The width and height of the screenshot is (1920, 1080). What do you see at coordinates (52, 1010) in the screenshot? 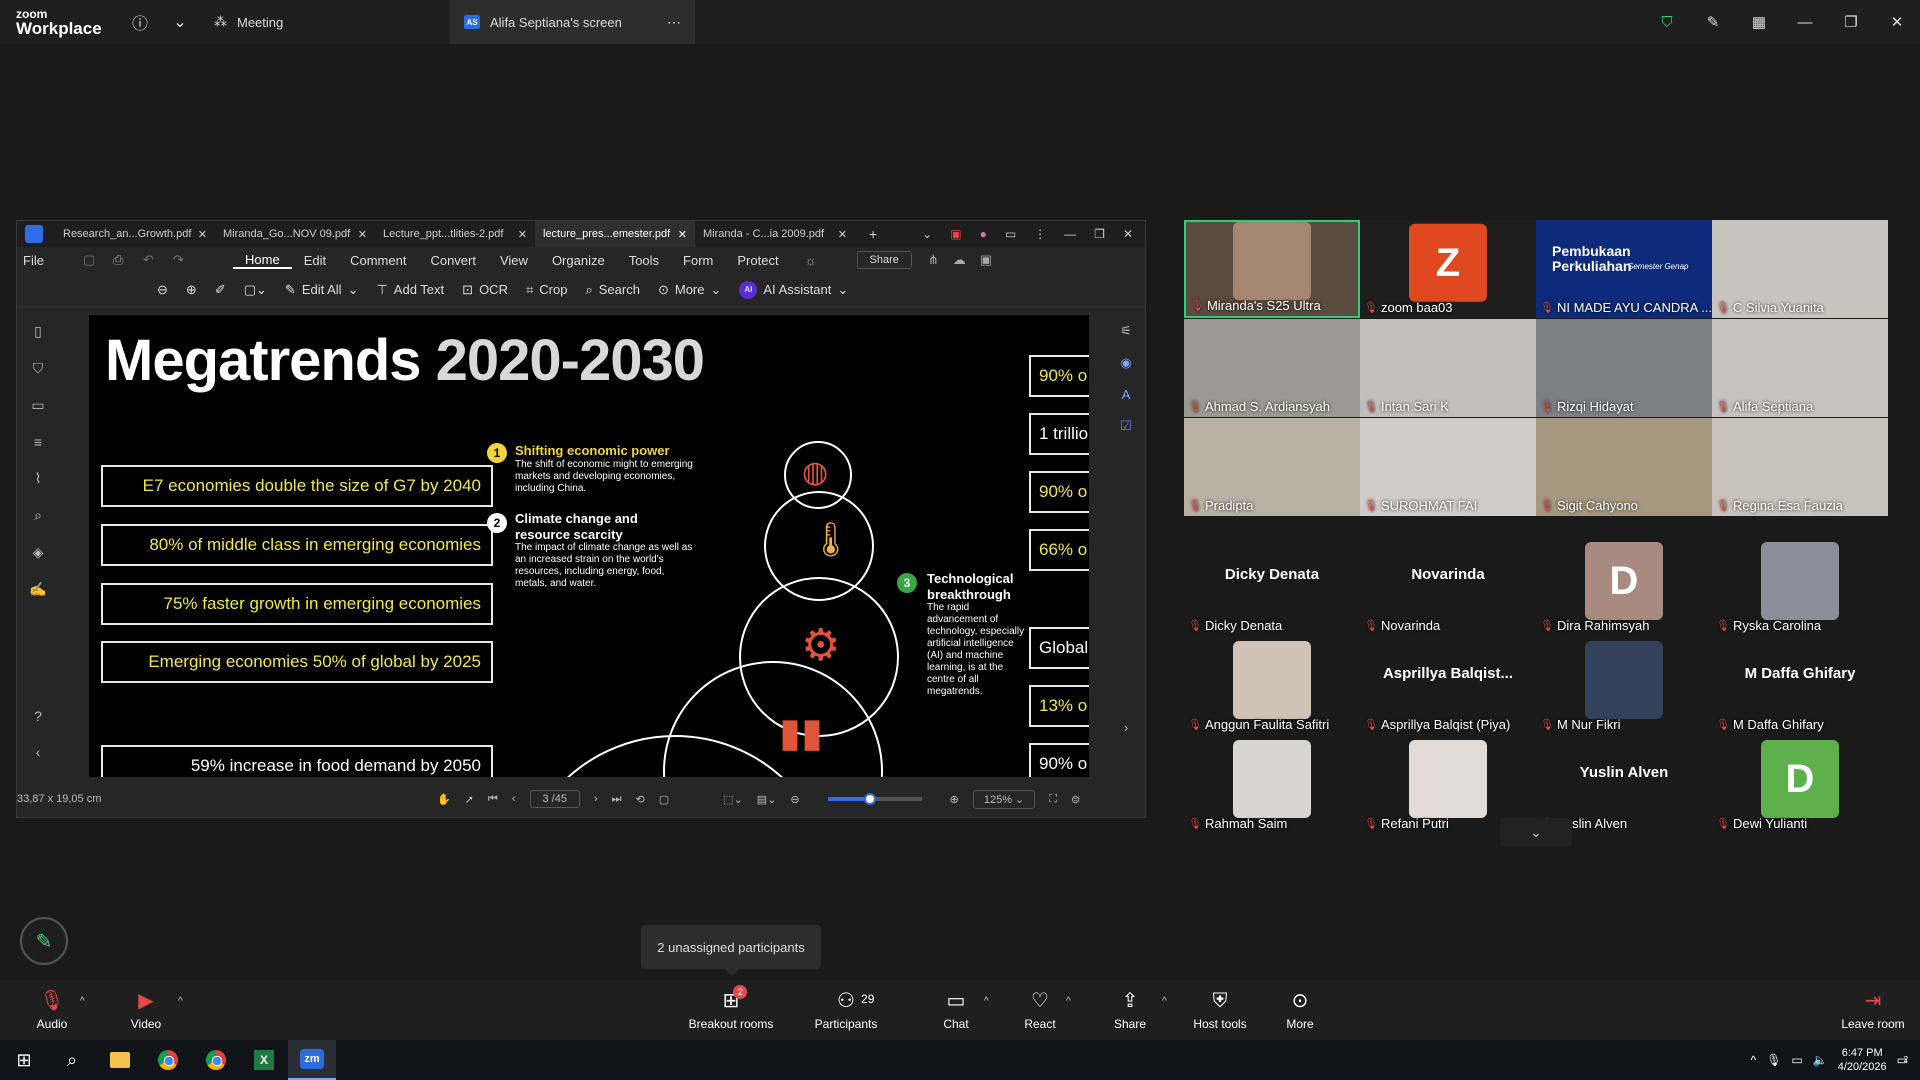
I see `audio-button: 🎙 Audio` at bounding box center [52, 1010].